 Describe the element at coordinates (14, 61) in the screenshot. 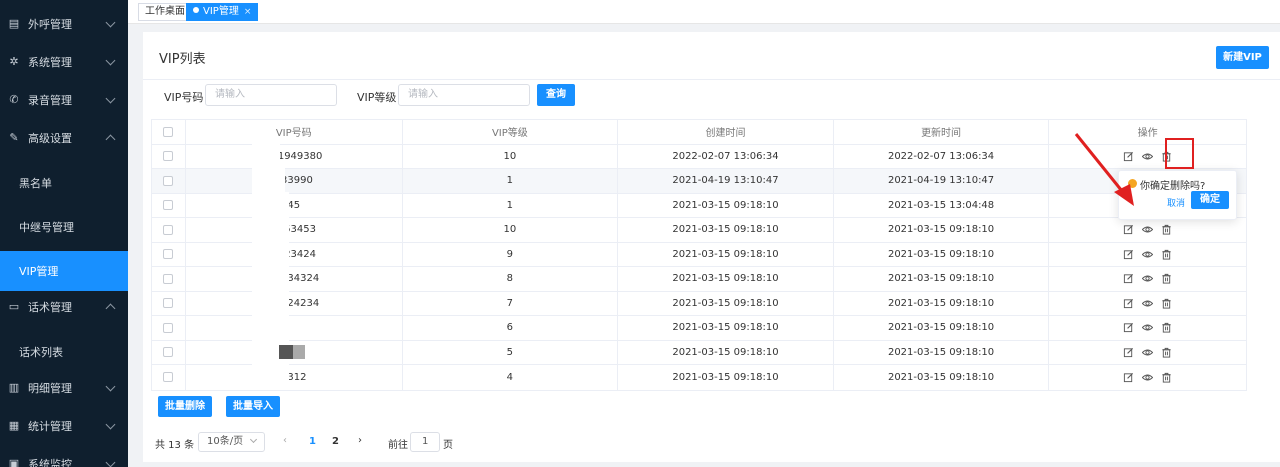

I see `gear-icon: ✲` at that location.